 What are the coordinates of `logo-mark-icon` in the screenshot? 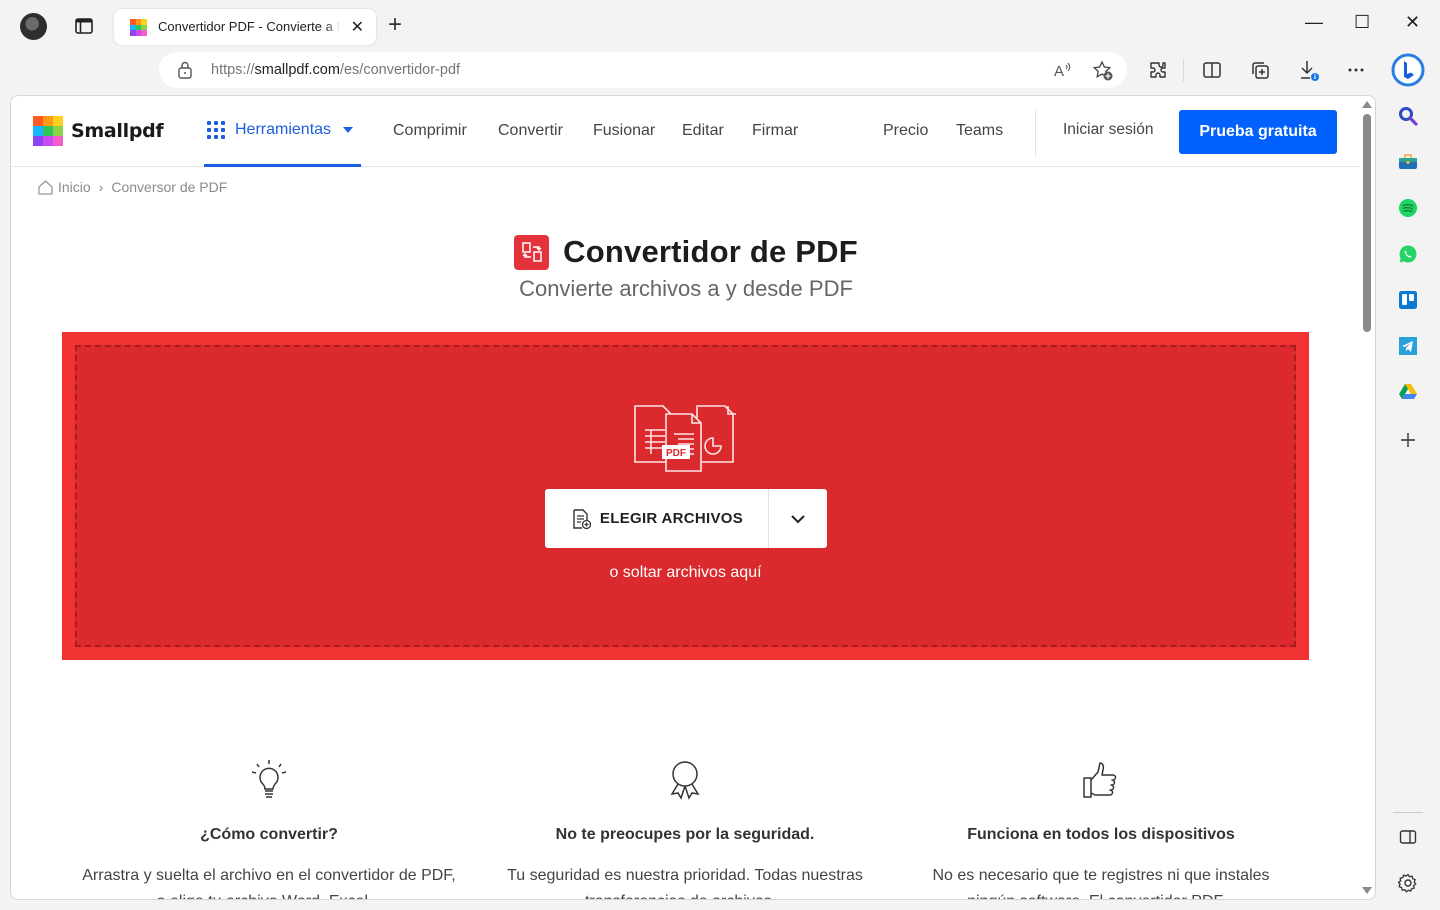 It's located at (48, 131).